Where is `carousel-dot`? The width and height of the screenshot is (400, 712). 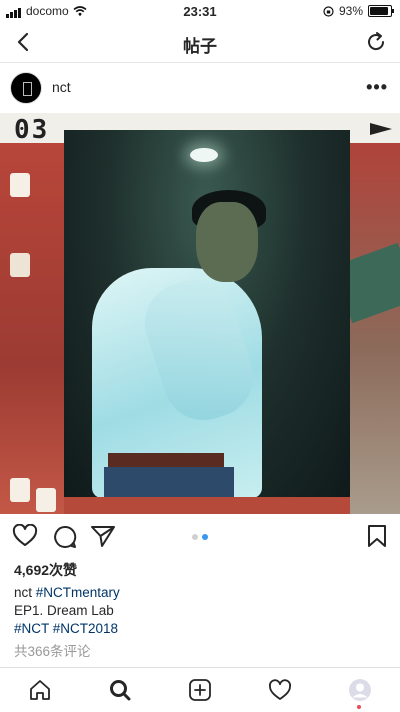
carousel-dot is located at coordinates (195, 537).